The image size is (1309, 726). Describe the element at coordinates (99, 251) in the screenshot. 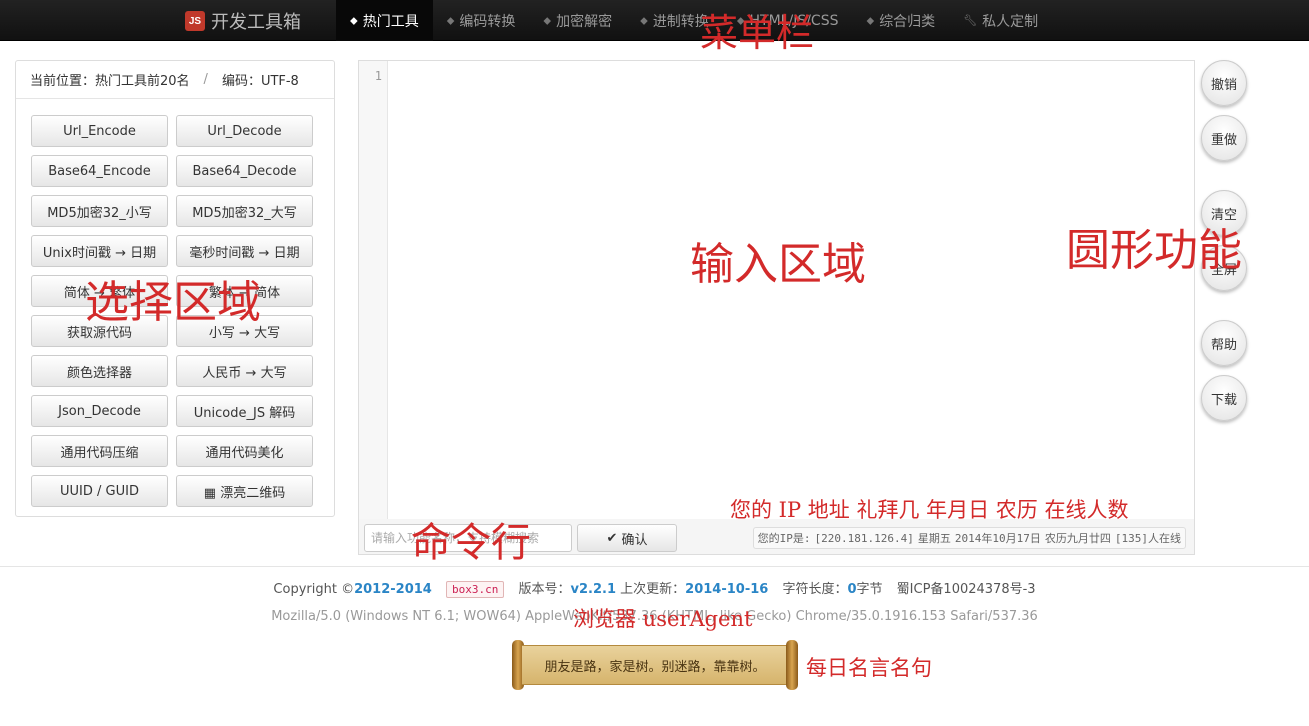

I see `tool-button-unix-timestamp: Unix时间戳 → 日期` at that location.